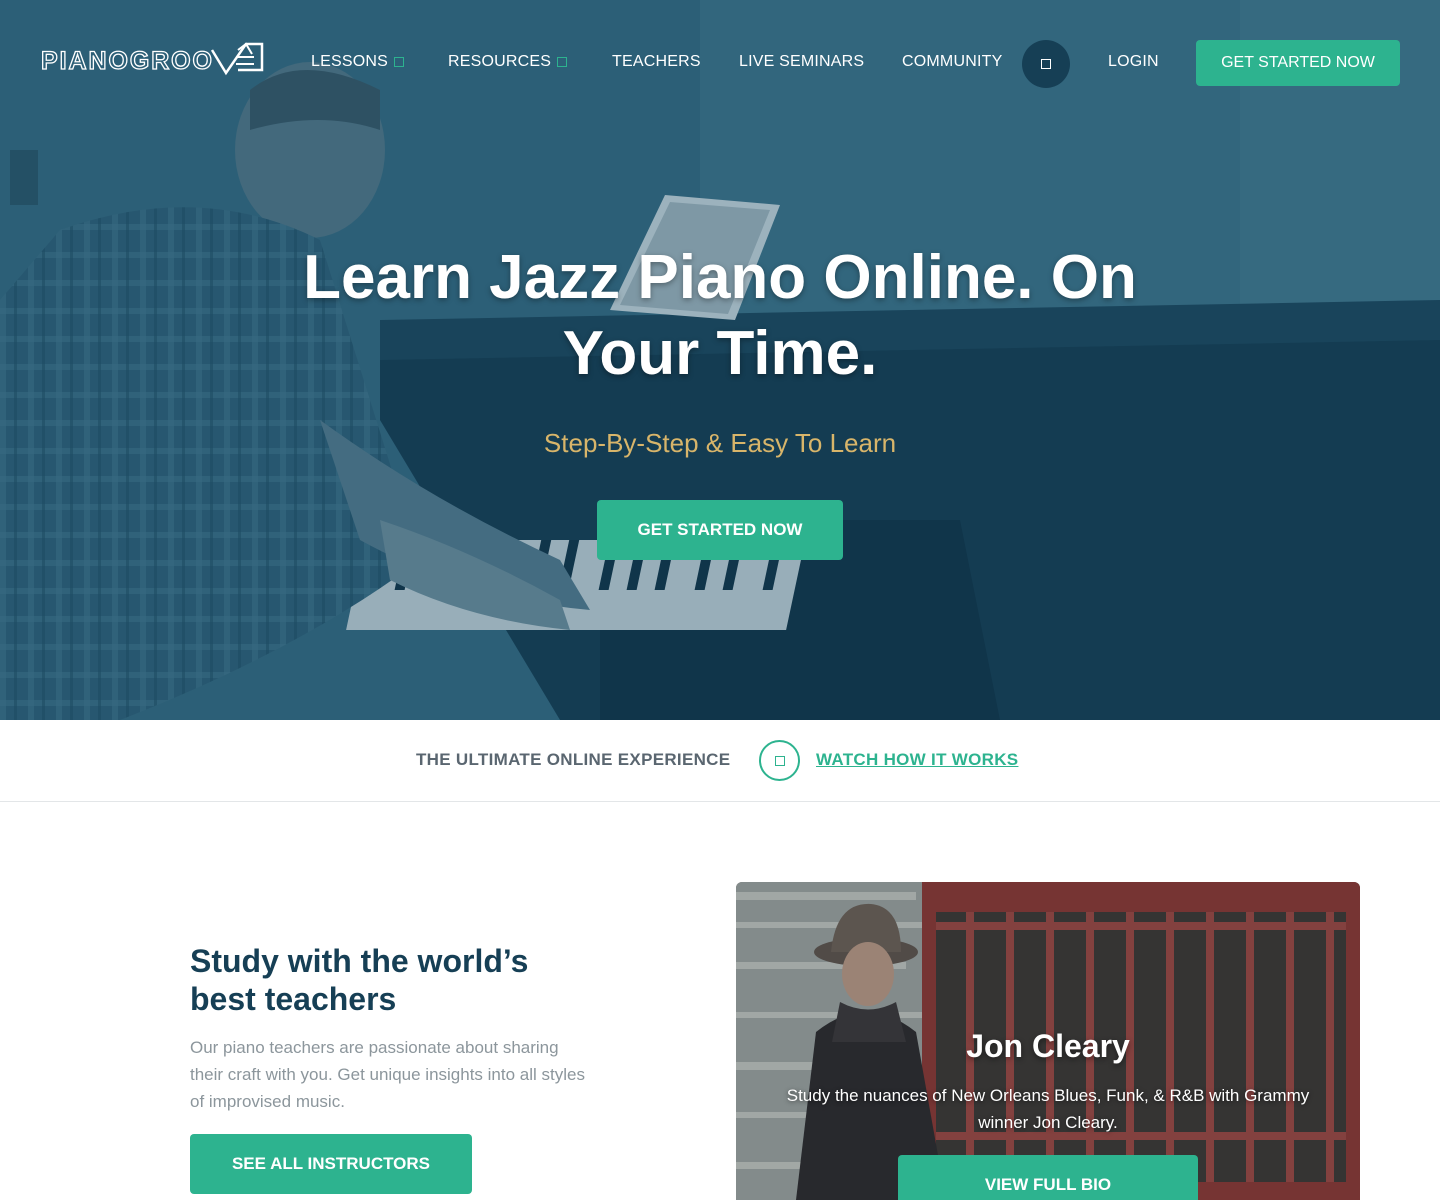  Describe the element at coordinates (1048, 1046) in the screenshot. I see `teacher-name: Jon Cleary` at that location.